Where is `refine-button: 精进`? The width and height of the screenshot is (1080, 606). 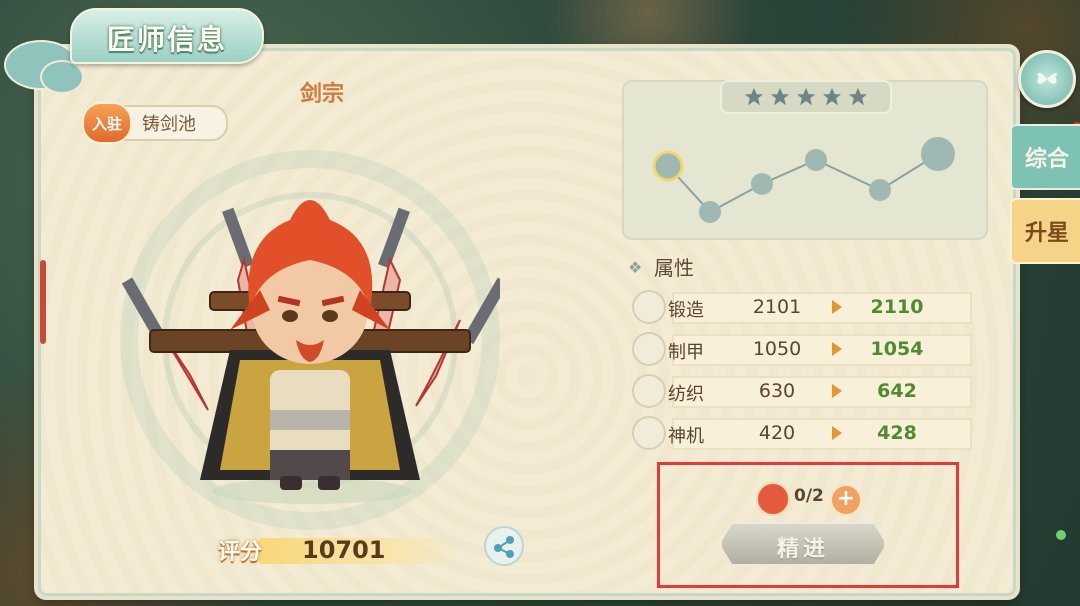 refine-button: 精进 is located at coordinates (803, 544).